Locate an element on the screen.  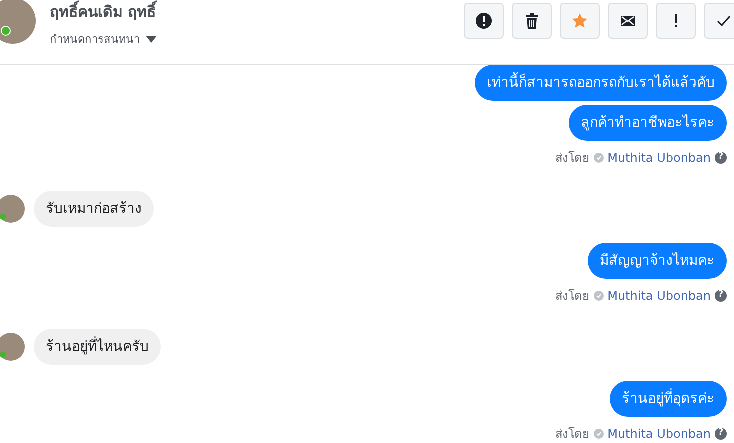
trash-icon is located at coordinates (532, 21).